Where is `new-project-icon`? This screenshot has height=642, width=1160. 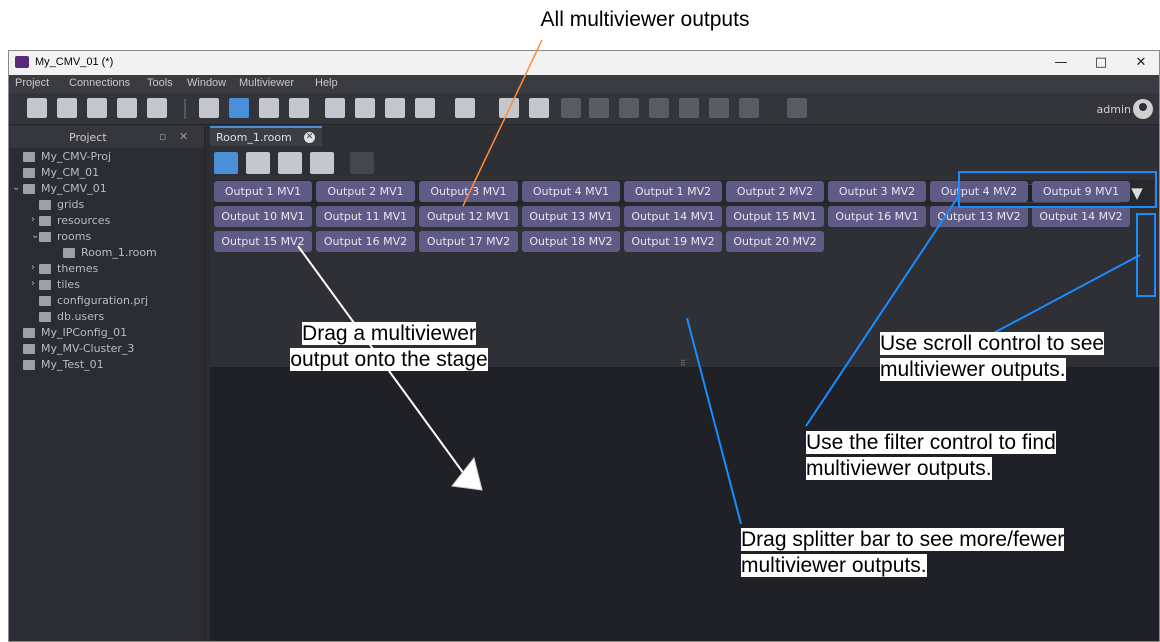 new-project-icon is located at coordinates (37, 108).